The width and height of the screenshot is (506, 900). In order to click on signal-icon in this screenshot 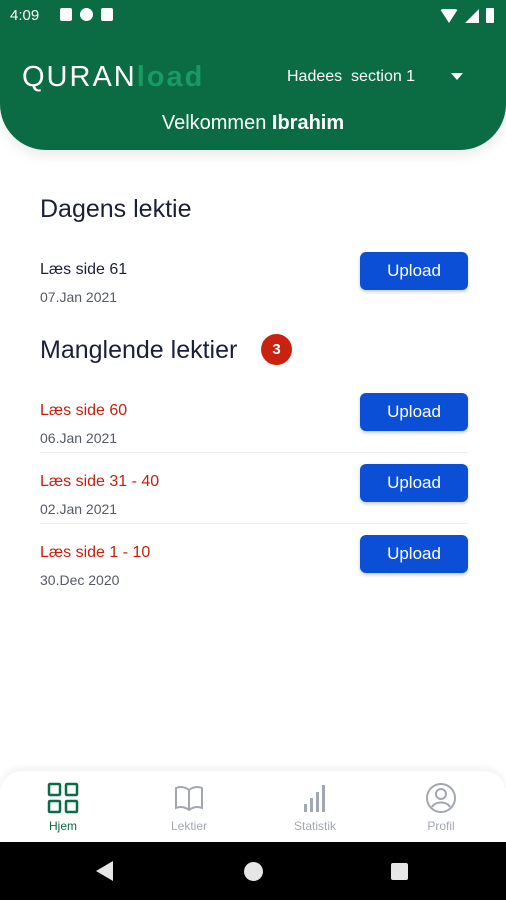, I will do `click(472, 15)`.